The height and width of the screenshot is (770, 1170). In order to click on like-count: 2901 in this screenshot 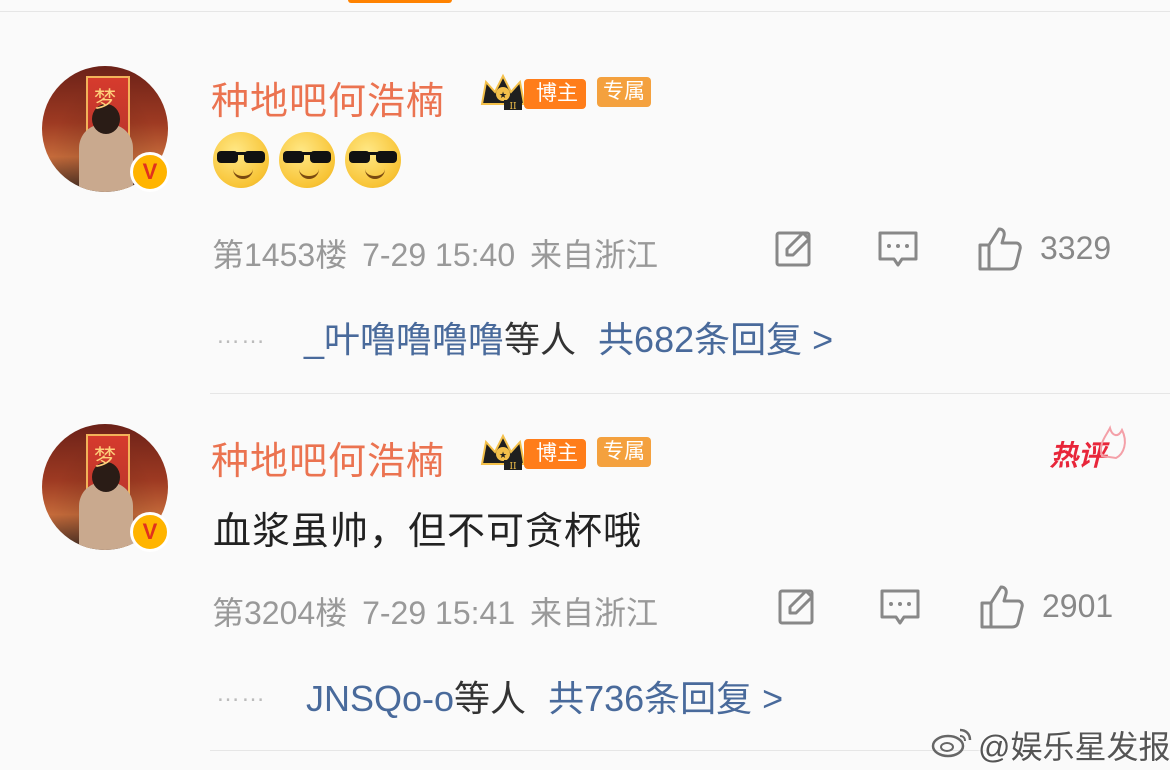, I will do `click(1078, 606)`.